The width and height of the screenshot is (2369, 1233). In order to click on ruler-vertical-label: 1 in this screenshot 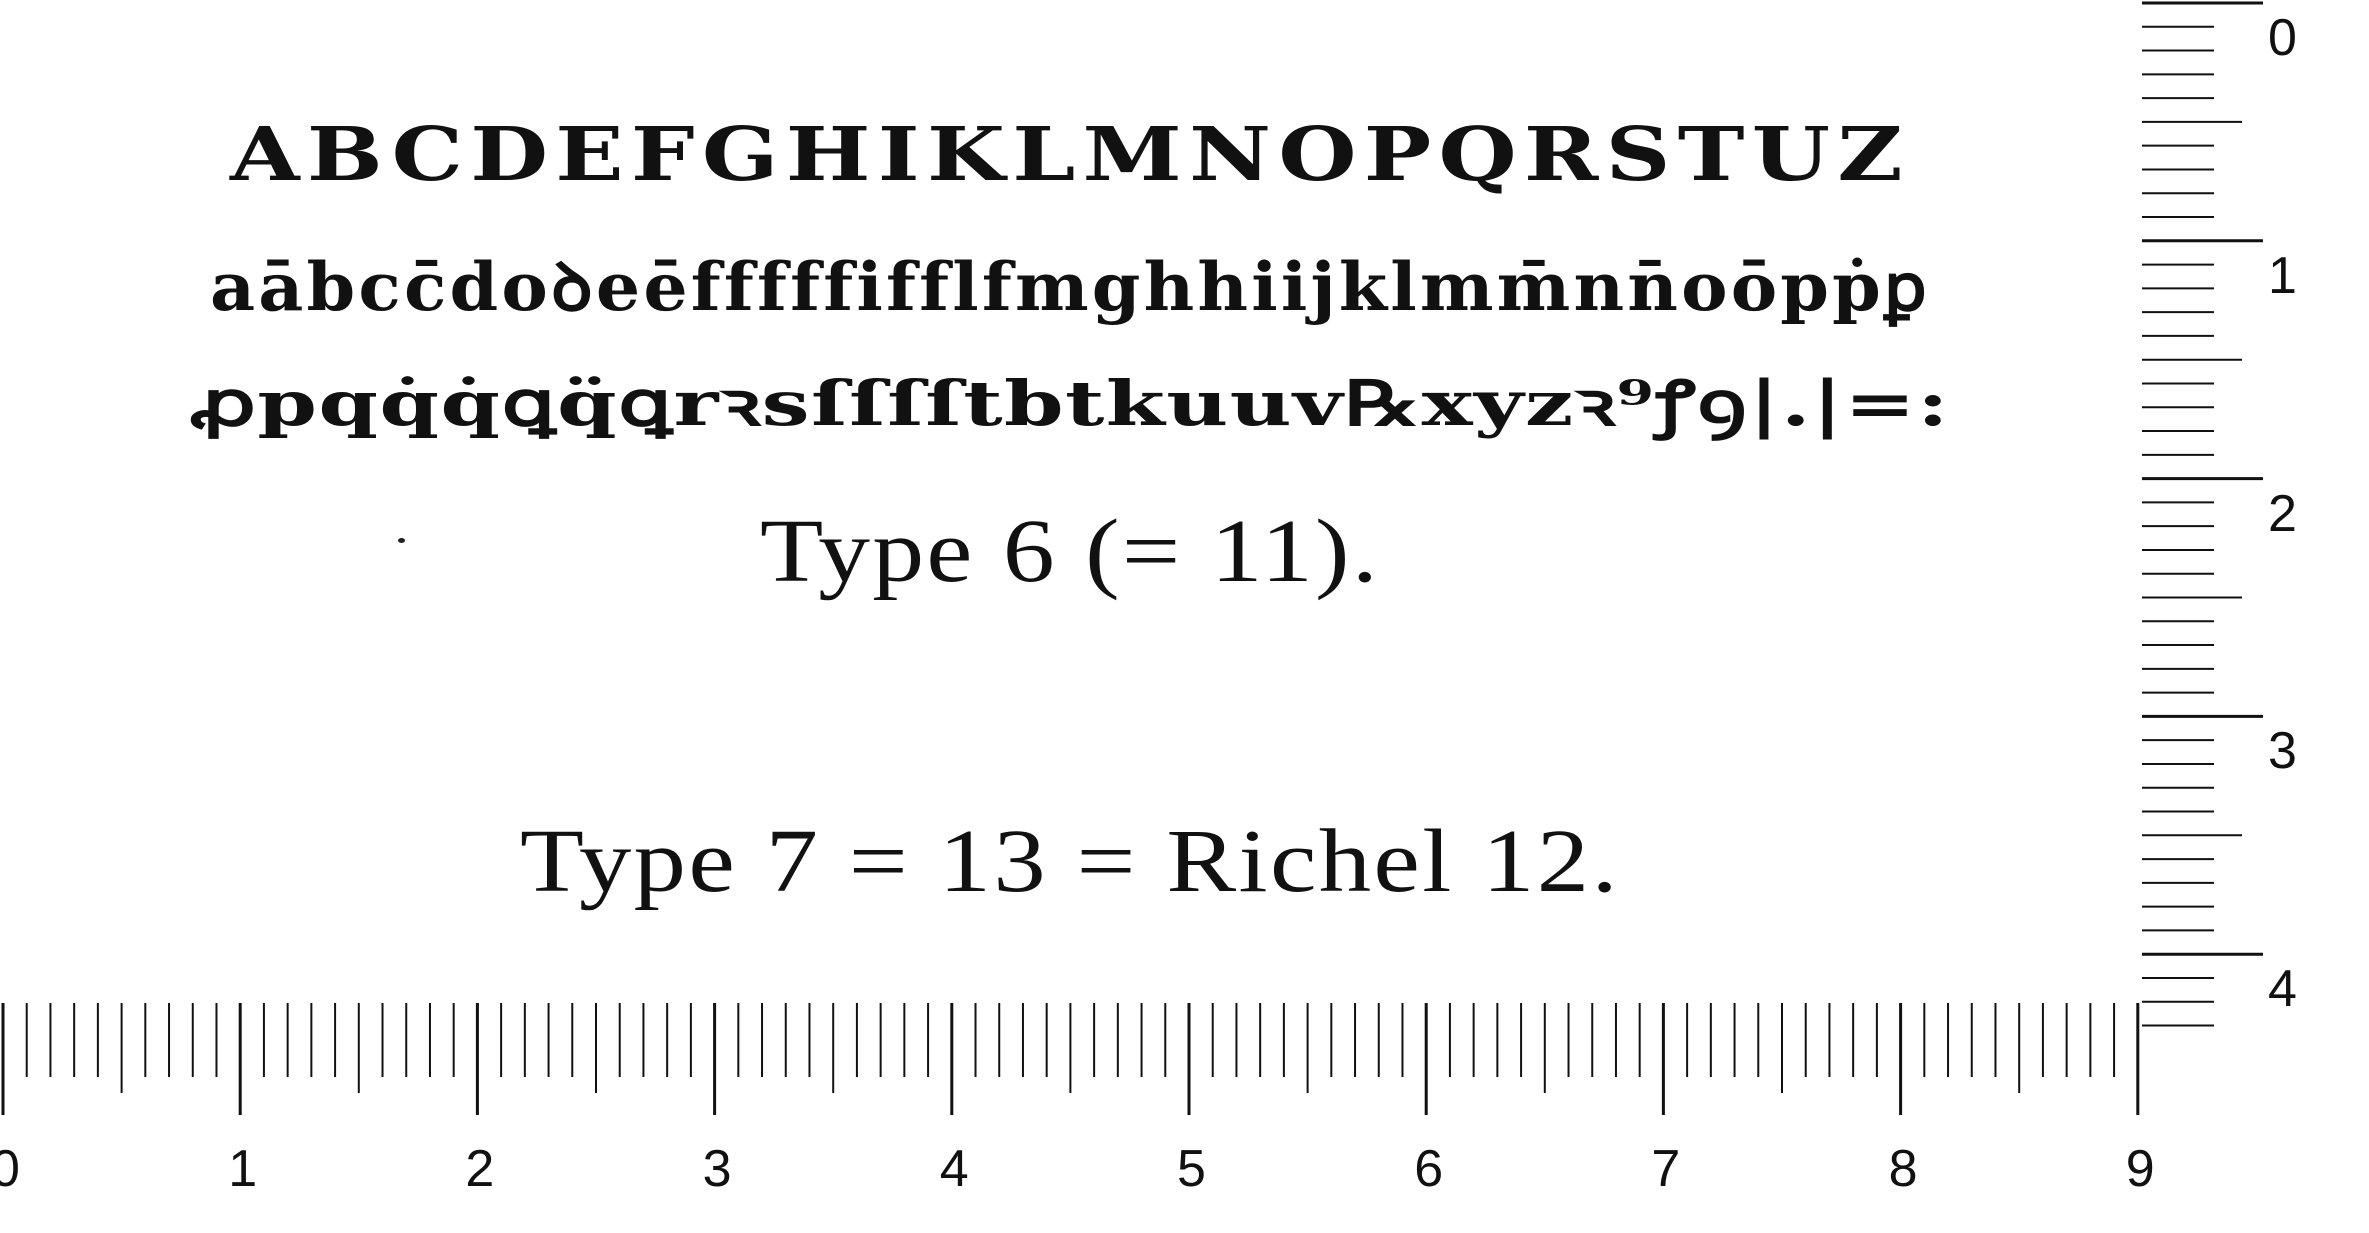, I will do `click(2282, 275)`.